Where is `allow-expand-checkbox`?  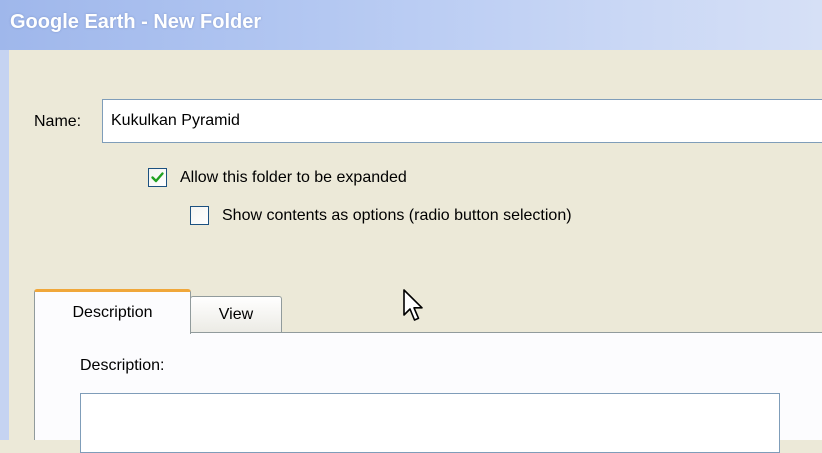 allow-expand-checkbox is located at coordinates (157, 177).